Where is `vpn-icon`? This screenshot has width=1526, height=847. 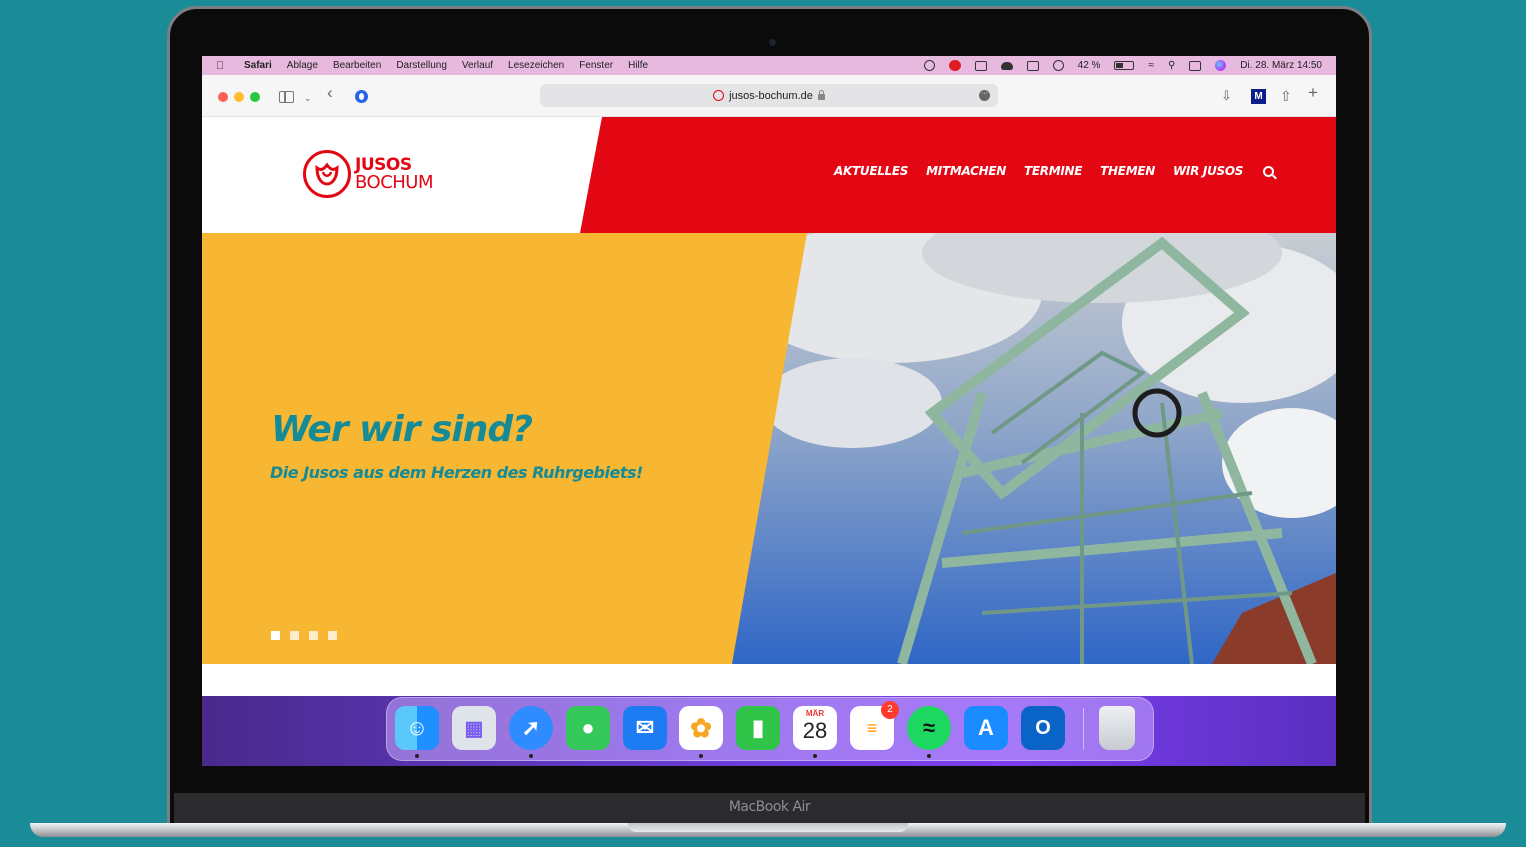
vpn-icon is located at coordinates (929, 65).